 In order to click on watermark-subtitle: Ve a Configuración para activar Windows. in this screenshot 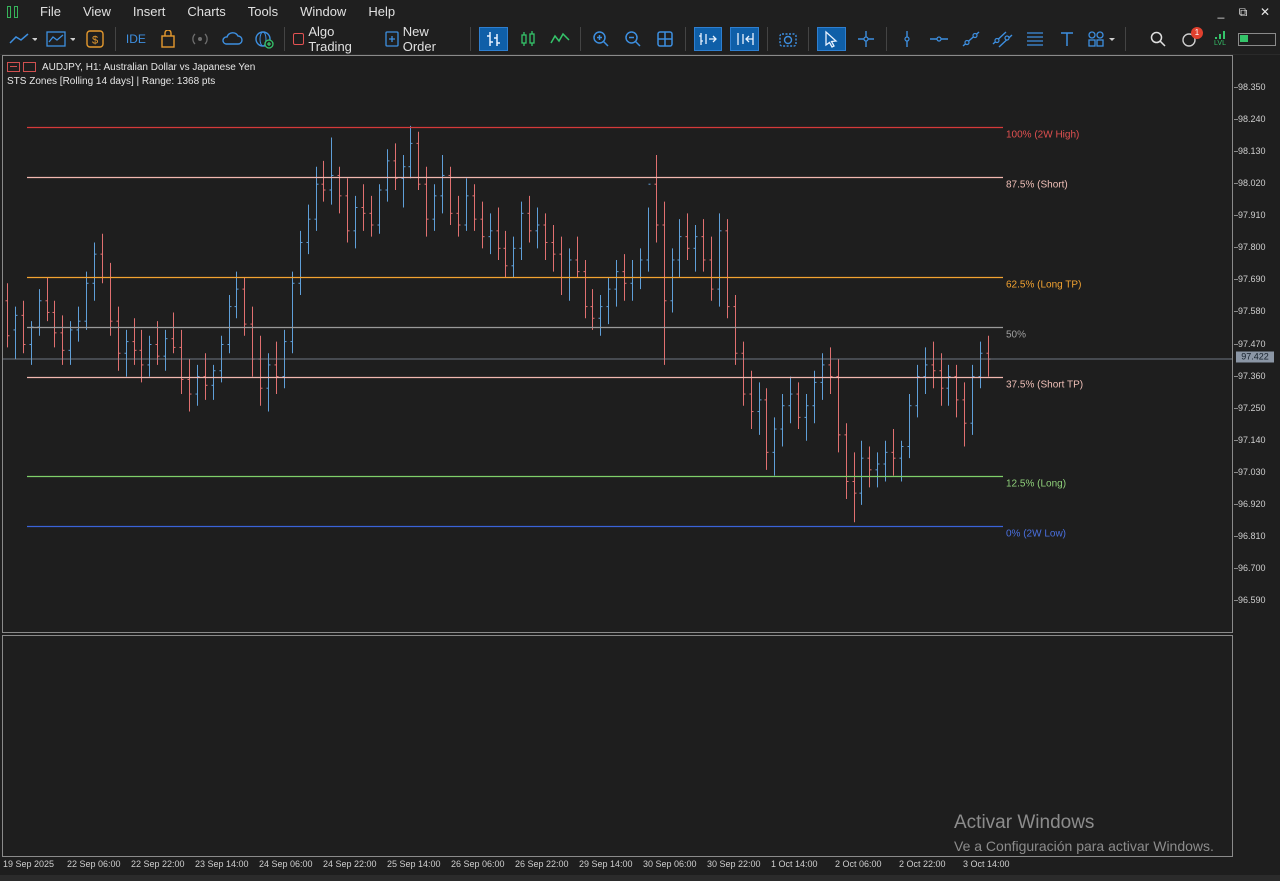, I will do `click(1084, 846)`.